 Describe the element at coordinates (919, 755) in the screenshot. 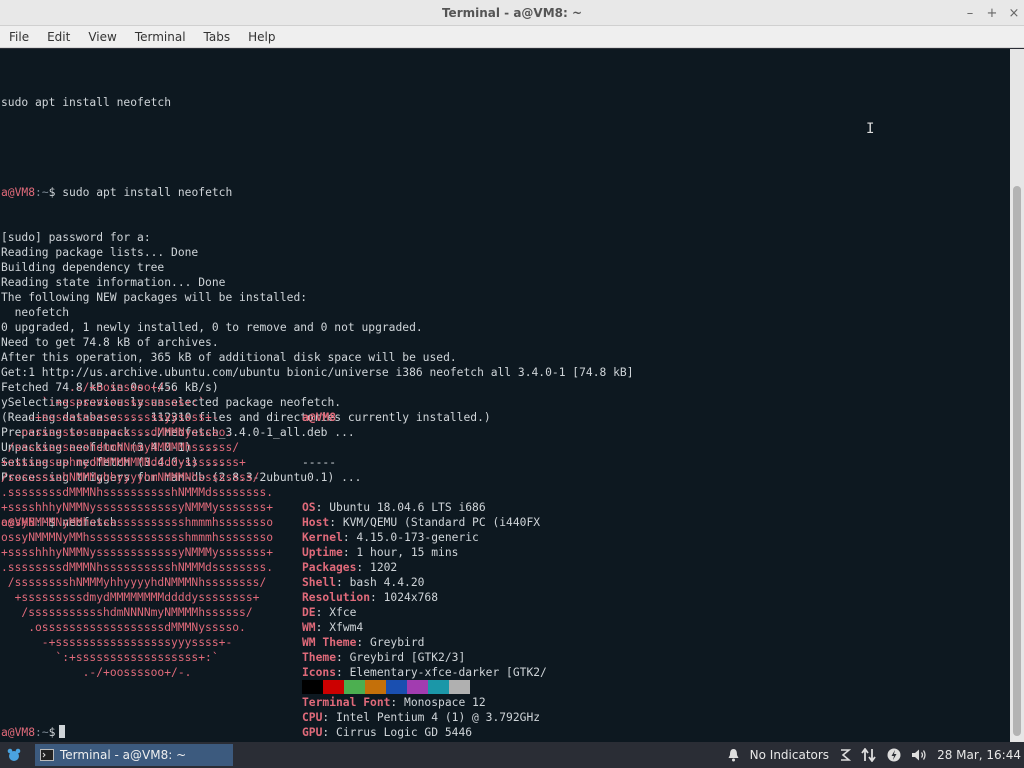

I see `volume-icon` at that location.